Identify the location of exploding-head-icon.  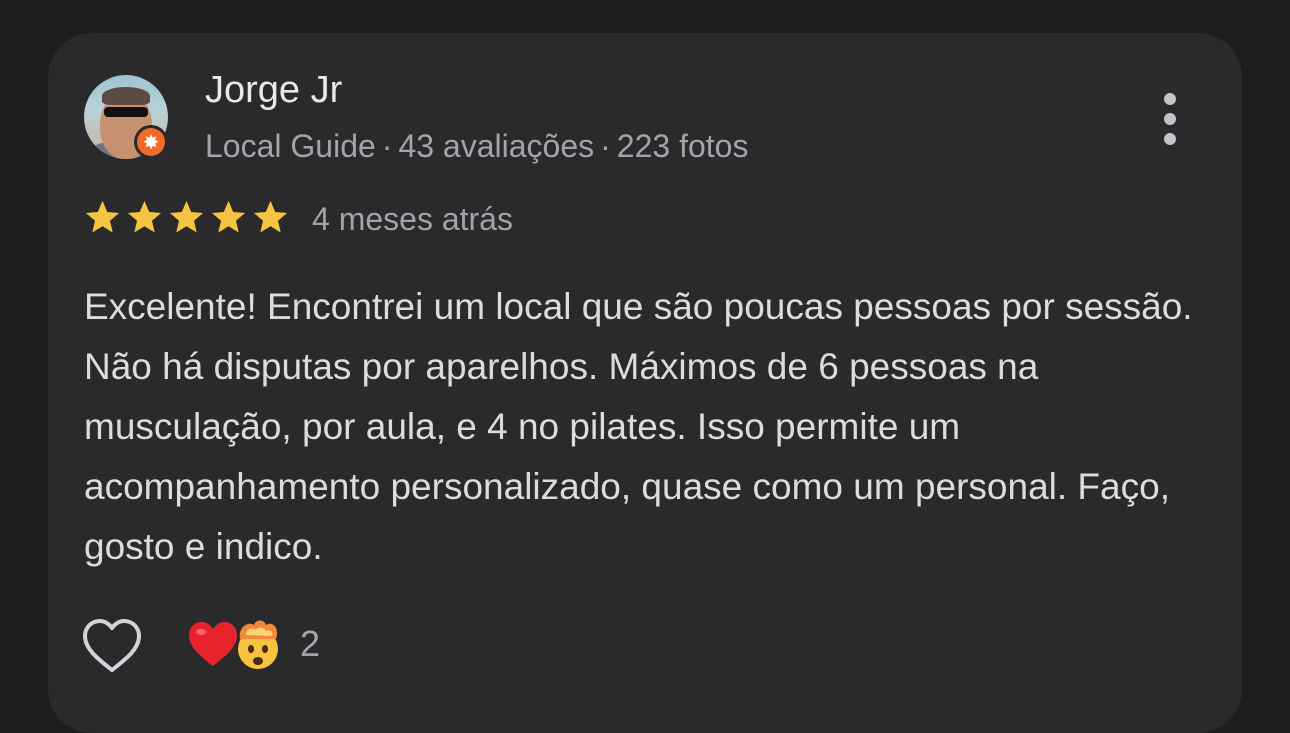
(258, 644).